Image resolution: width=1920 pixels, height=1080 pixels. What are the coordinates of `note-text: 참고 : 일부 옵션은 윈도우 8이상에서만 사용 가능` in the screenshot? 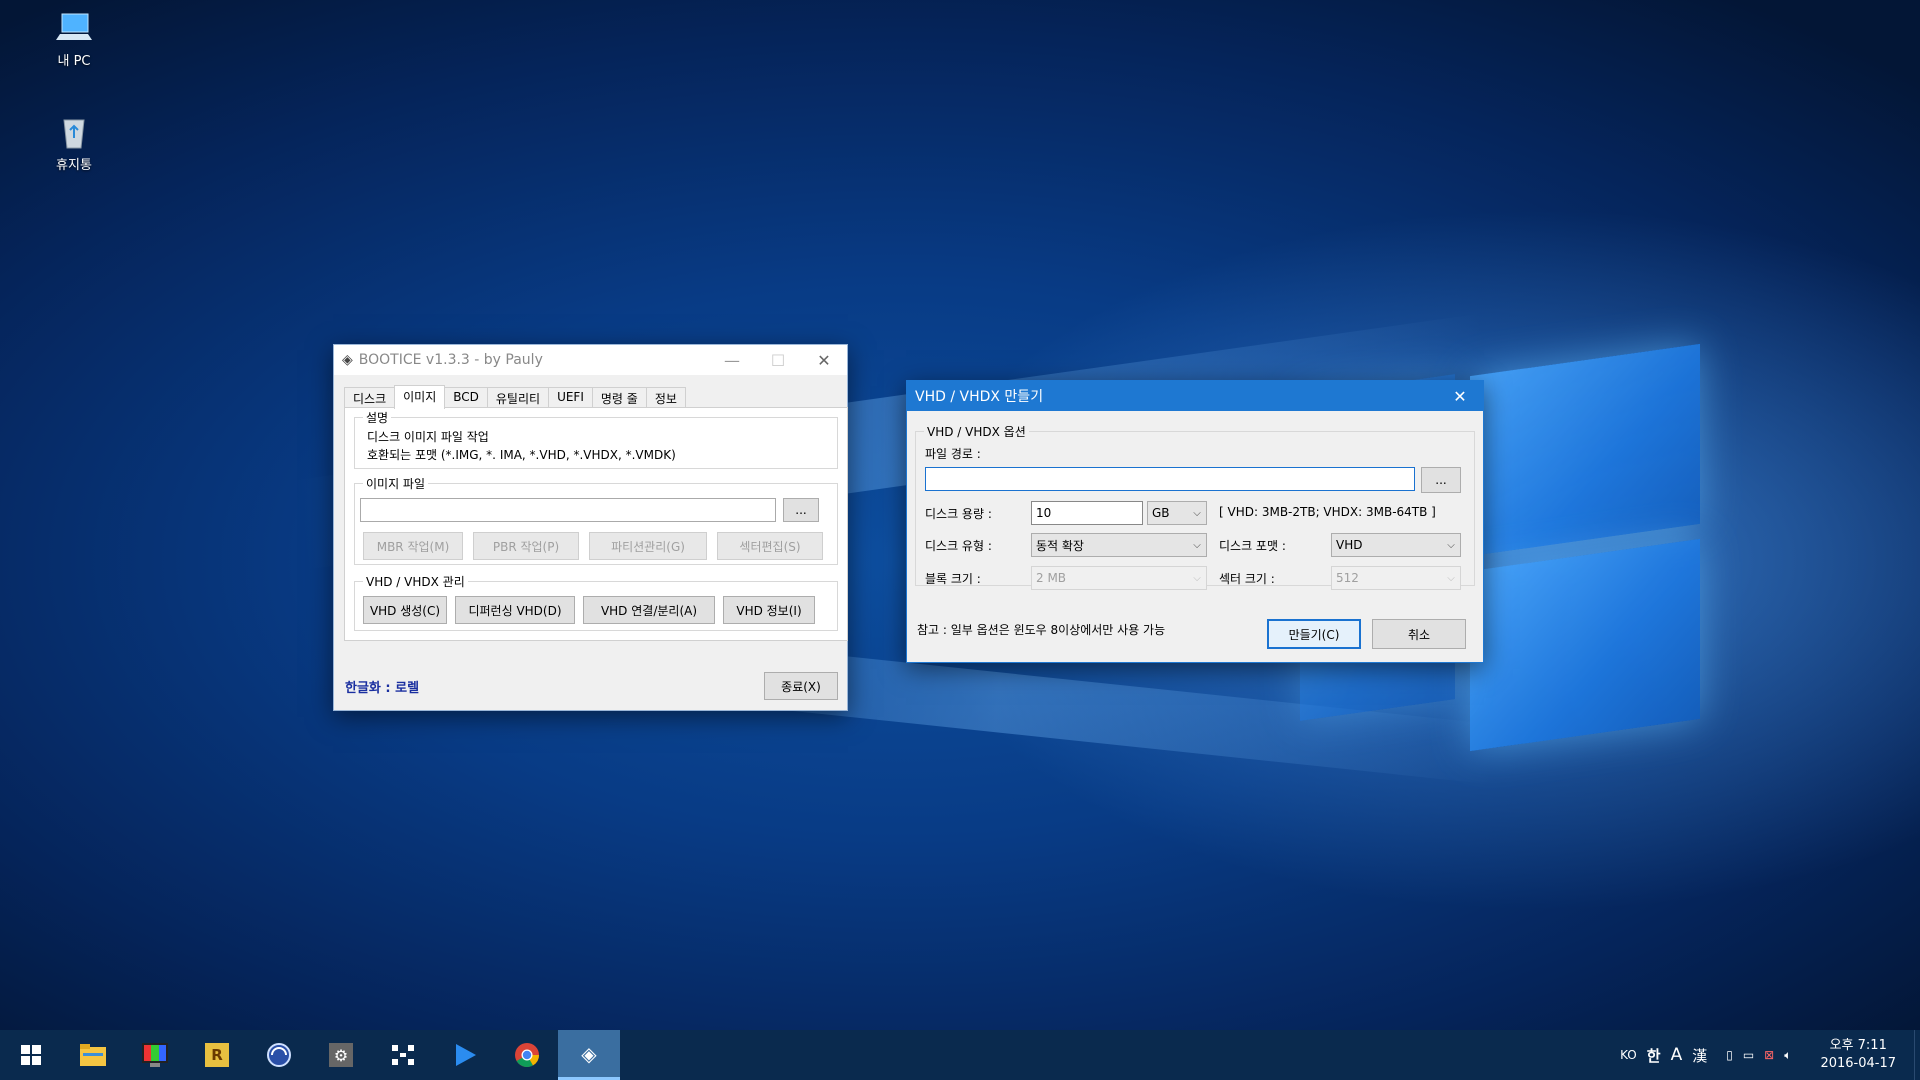 It's located at (1041, 630).